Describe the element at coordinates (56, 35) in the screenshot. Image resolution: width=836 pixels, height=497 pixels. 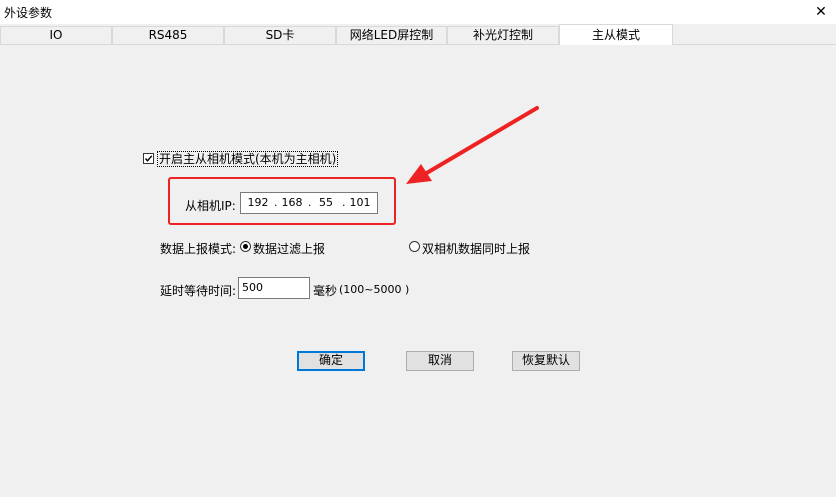
I see `tab-io: IO` at that location.